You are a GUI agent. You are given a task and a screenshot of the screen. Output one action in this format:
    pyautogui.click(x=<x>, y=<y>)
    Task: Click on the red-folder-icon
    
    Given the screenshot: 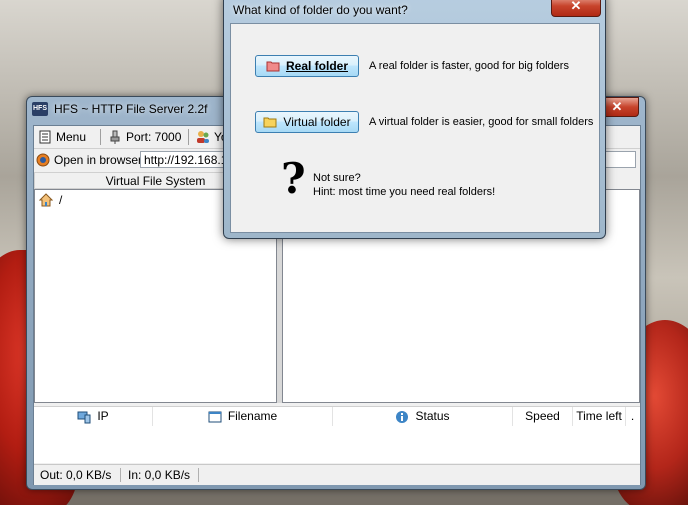 What is the action you would take?
    pyautogui.click(x=273, y=66)
    